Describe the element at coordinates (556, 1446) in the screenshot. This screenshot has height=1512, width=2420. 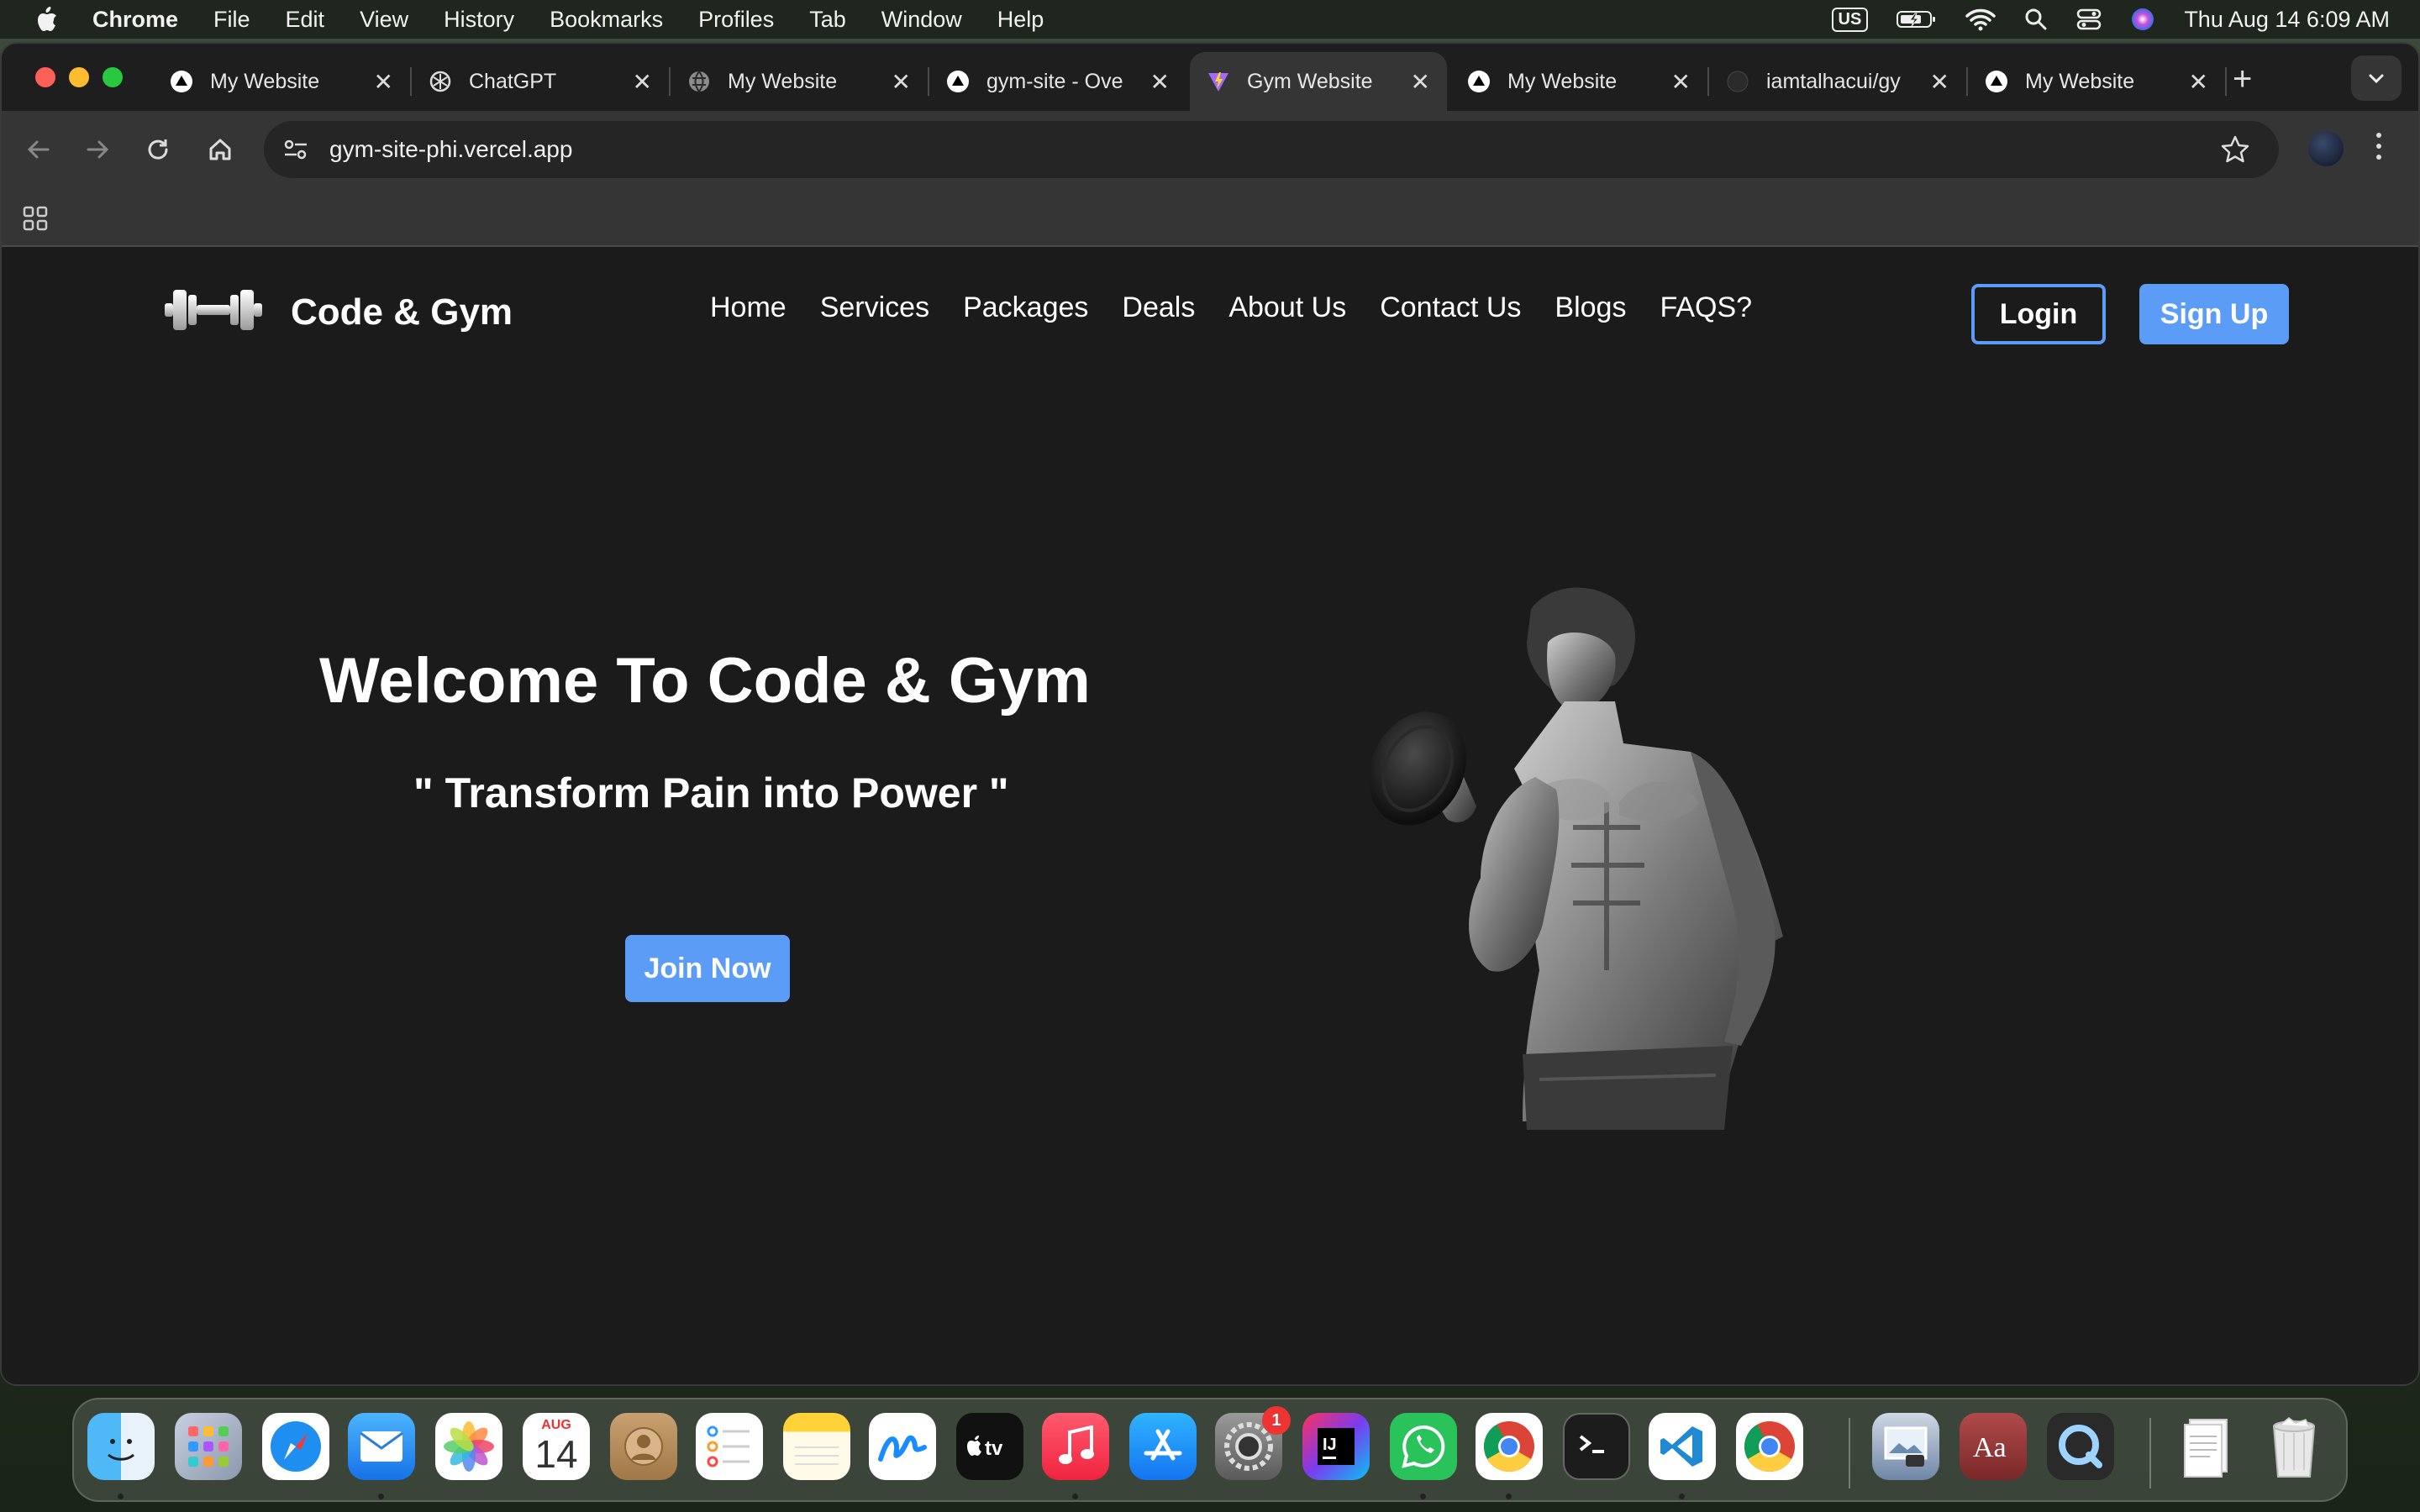
I see `calendar-icon: AUG 14` at that location.